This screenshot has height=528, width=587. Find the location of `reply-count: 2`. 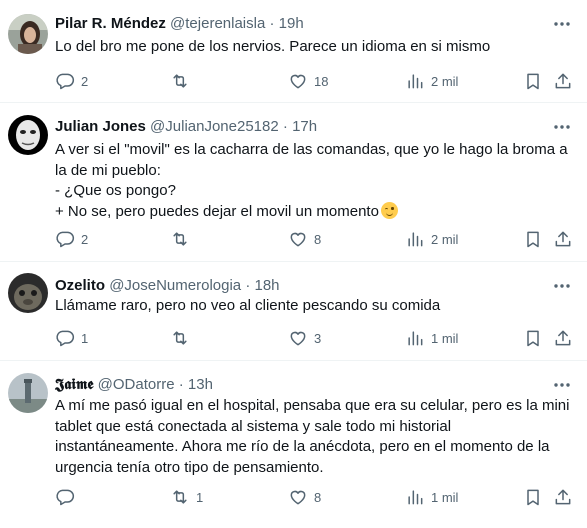

reply-count: 2 is located at coordinates (85, 81).